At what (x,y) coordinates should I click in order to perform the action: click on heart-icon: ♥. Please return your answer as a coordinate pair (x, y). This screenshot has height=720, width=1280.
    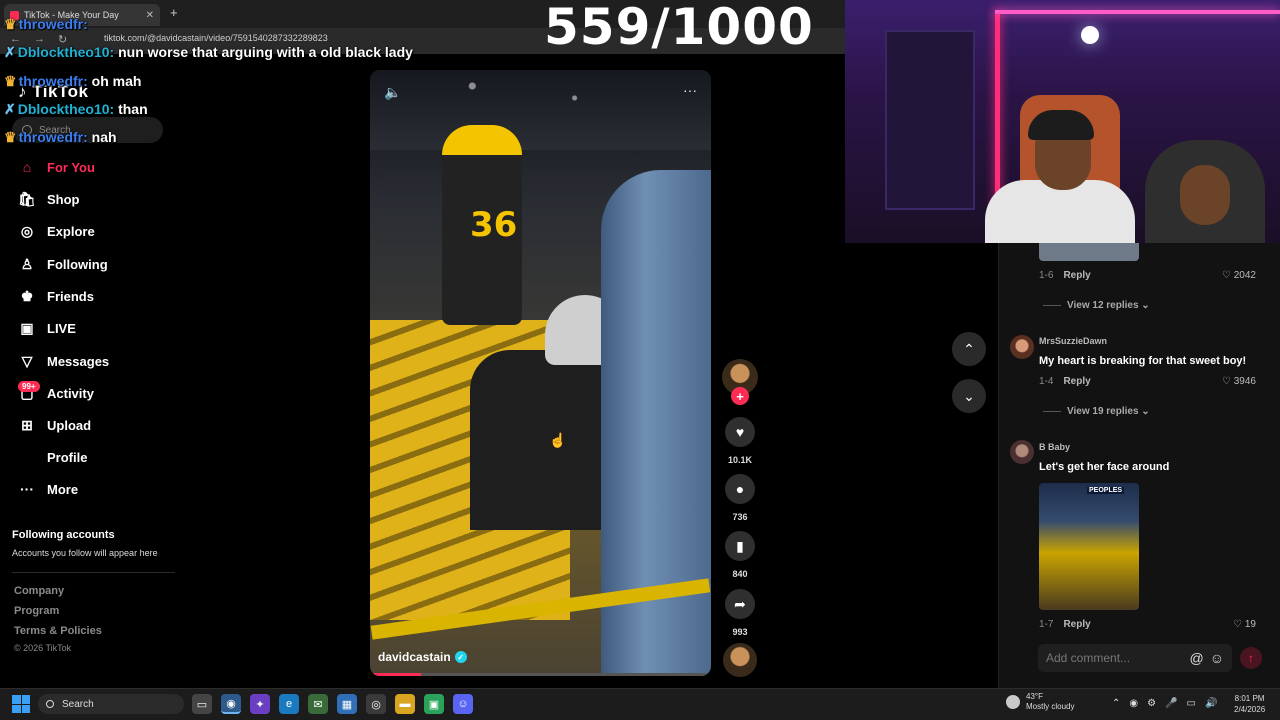
    Looking at the image, I should click on (740, 432).